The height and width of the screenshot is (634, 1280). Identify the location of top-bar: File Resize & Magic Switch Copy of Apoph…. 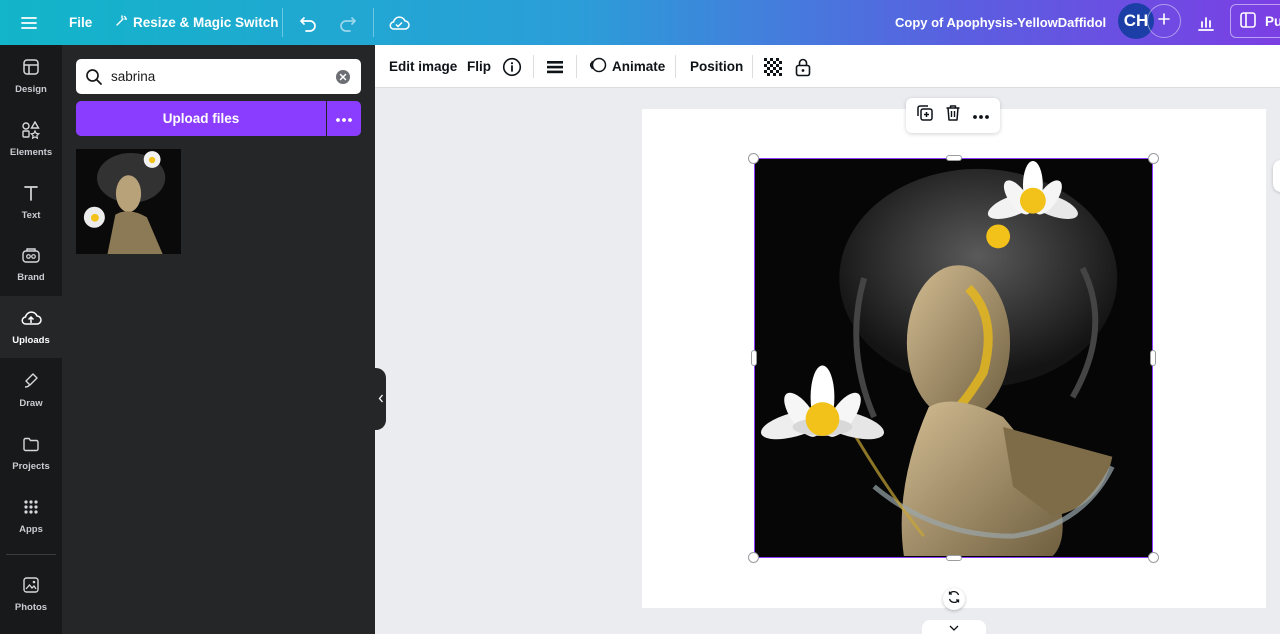
(640, 22).